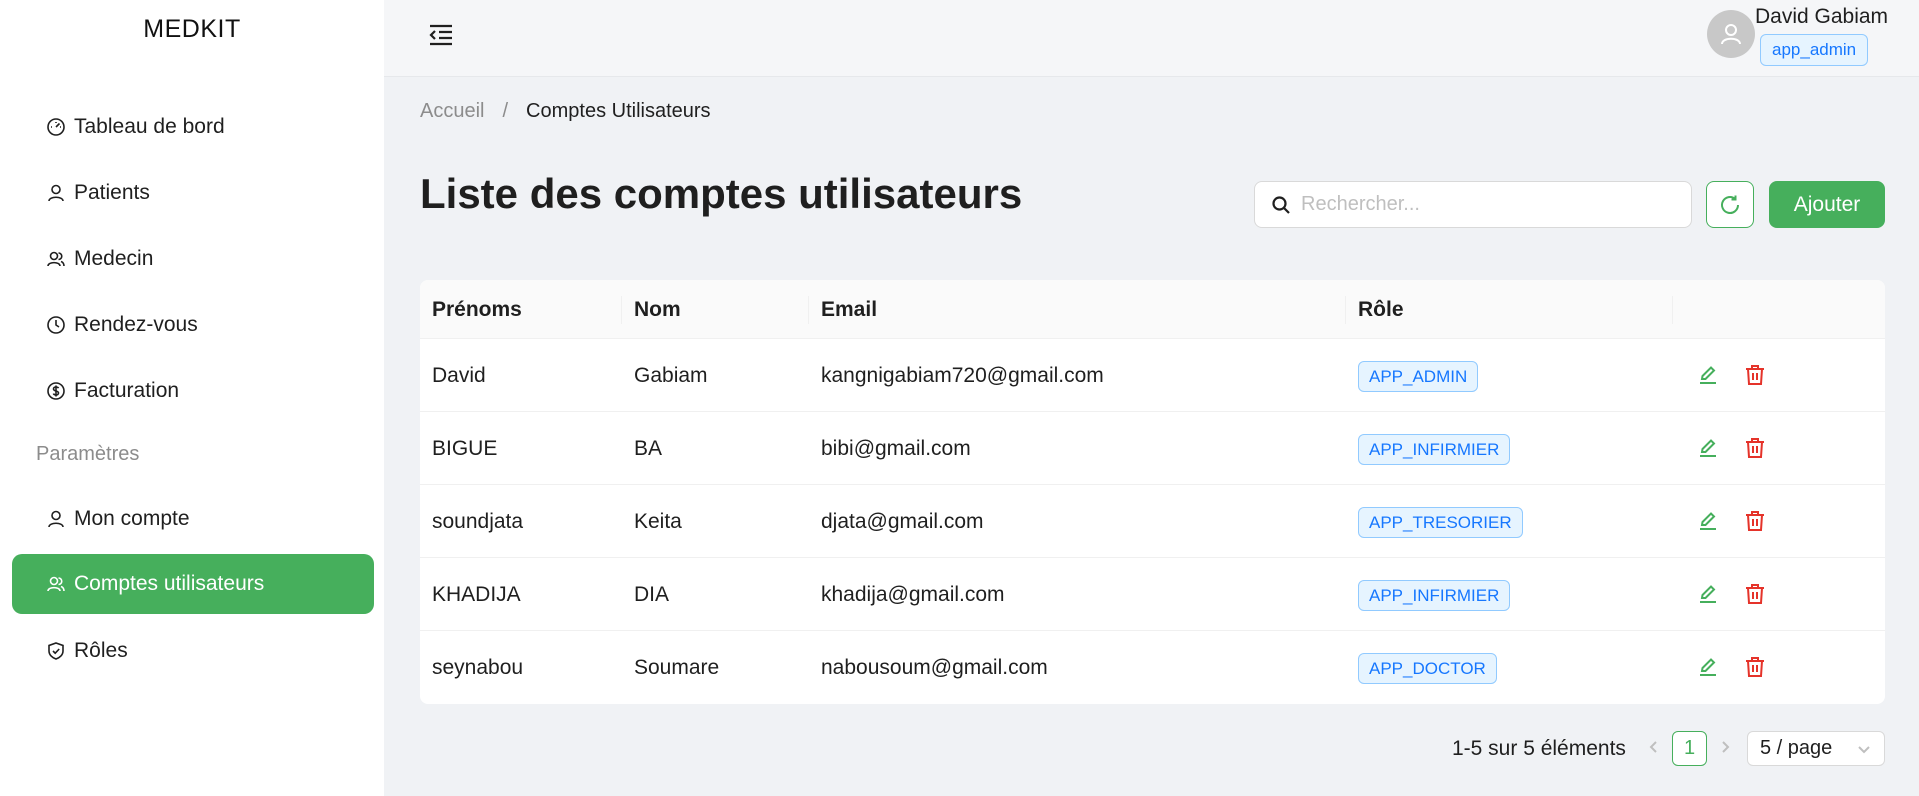 Image resolution: width=1919 pixels, height=796 pixels. Describe the element at coordinates (657, 309) in the screenshot. I see `column-header-nom: Nom` at that location.